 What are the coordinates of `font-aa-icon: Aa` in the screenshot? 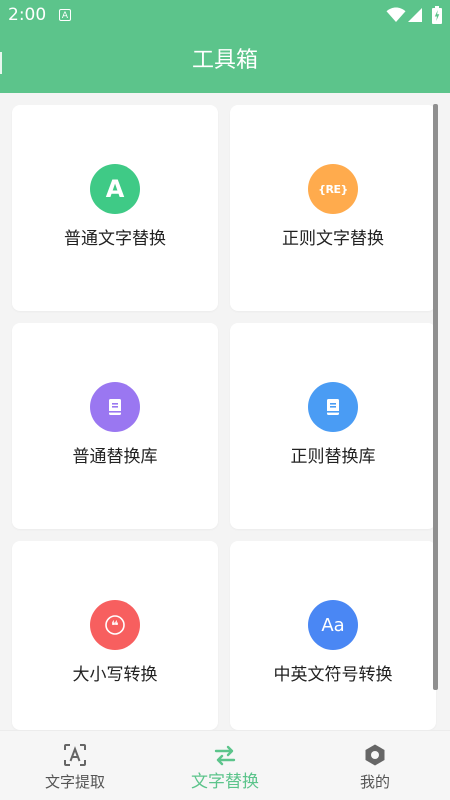 It's located at (333, 625).